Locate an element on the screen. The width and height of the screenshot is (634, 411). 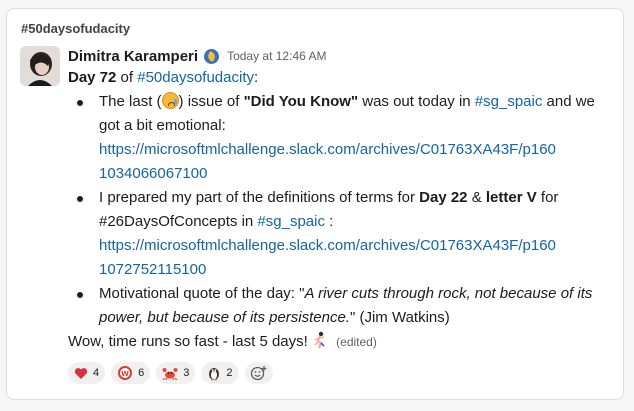
avatar is located at coordinates (40, 66).